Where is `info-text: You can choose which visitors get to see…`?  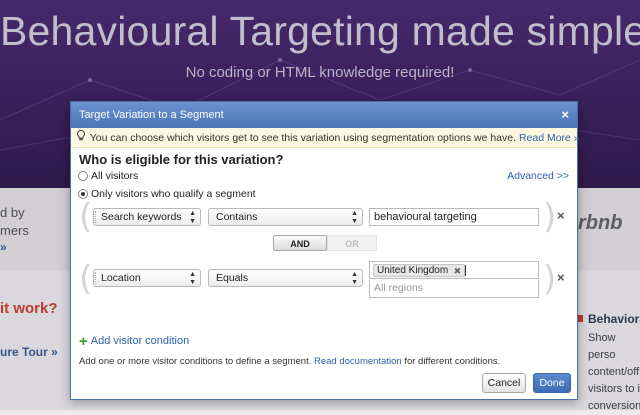 info-text: You can choose which visitors get to see… is located at coordinates (303, 138).